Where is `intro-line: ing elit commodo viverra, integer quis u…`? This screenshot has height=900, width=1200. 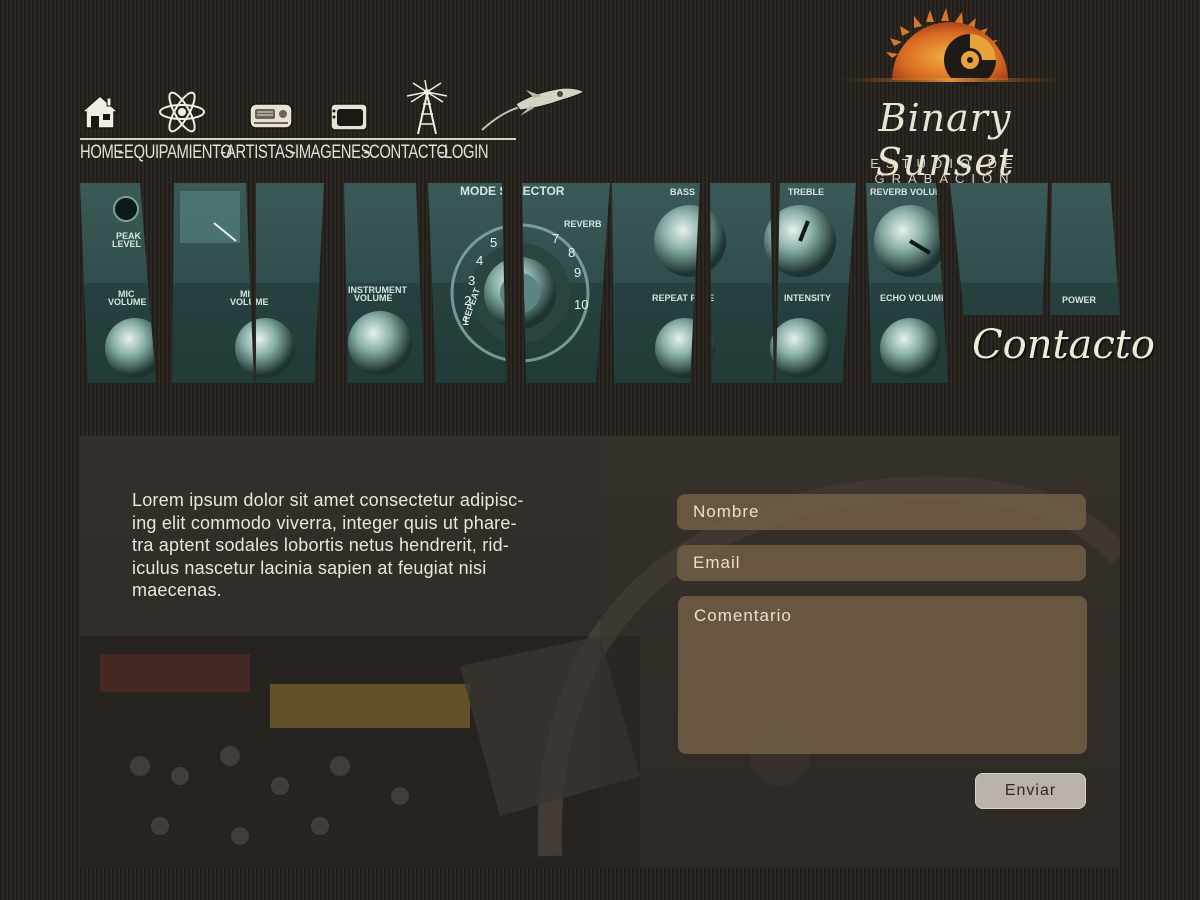 intro-line: ing elit commodo viverra, integer quis u… is located at coordinates (324, 522).